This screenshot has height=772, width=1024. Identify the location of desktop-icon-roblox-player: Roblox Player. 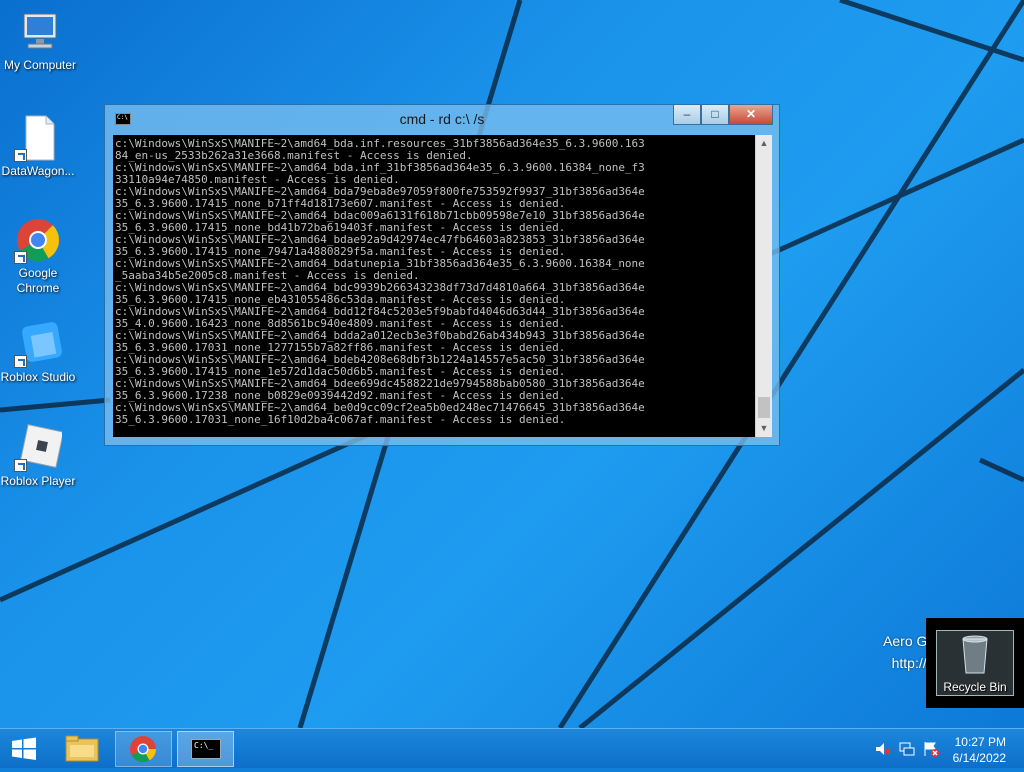
(39, 456).